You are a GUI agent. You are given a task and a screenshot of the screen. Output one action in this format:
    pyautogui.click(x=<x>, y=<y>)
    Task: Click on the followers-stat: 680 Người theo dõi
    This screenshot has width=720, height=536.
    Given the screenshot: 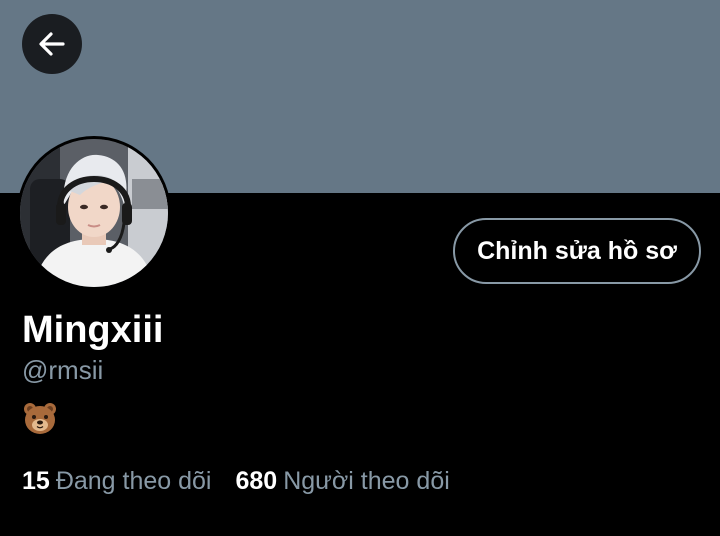 What is the action you would take?
    pyautogui.click(x=343, y=481)
    